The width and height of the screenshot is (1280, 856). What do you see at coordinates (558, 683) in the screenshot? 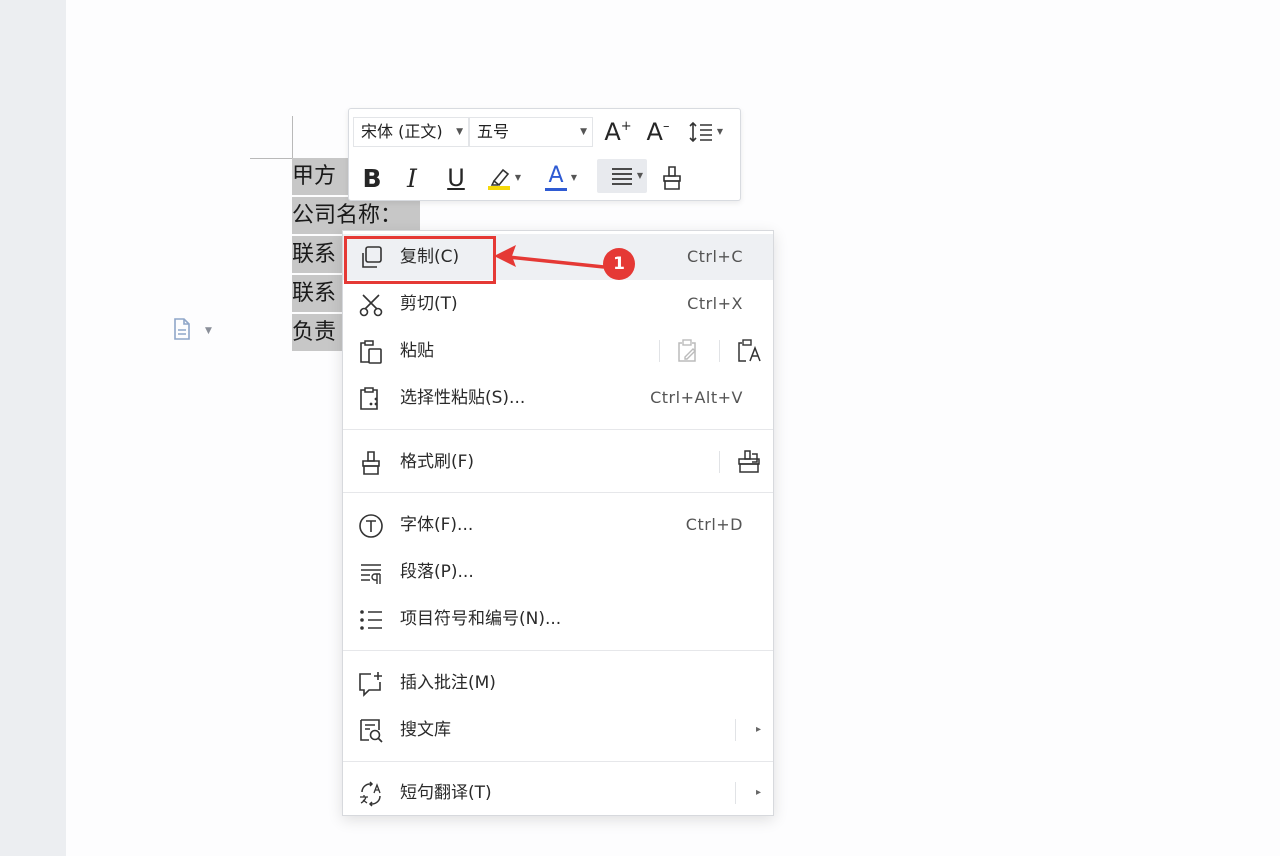
I see `menu-item-insert-comment: 插入批注(M)` at bounding box center [558, 683].